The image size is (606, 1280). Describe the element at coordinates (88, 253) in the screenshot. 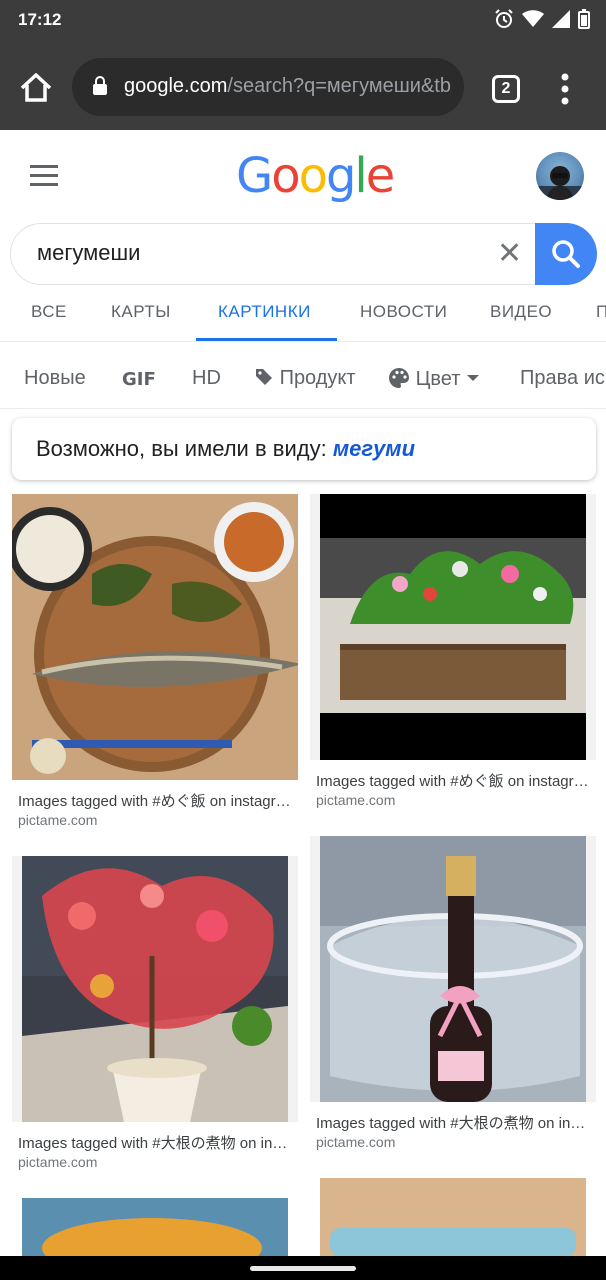

I see `search-input: мегумеши` at that location.